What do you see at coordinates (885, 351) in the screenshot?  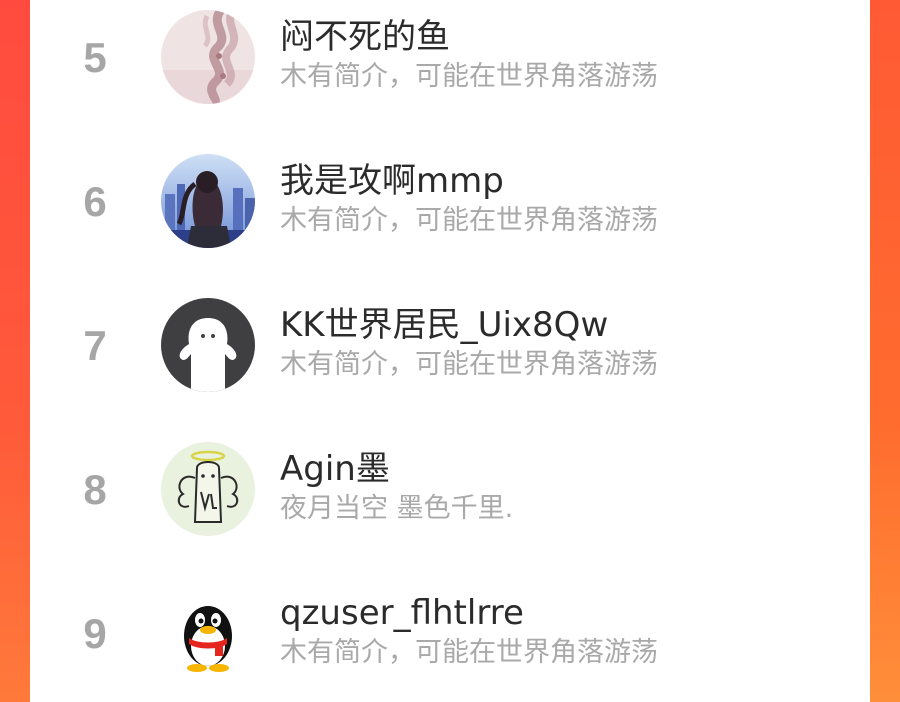 I see `right-orange-frame` at bounding box center [885, 351].